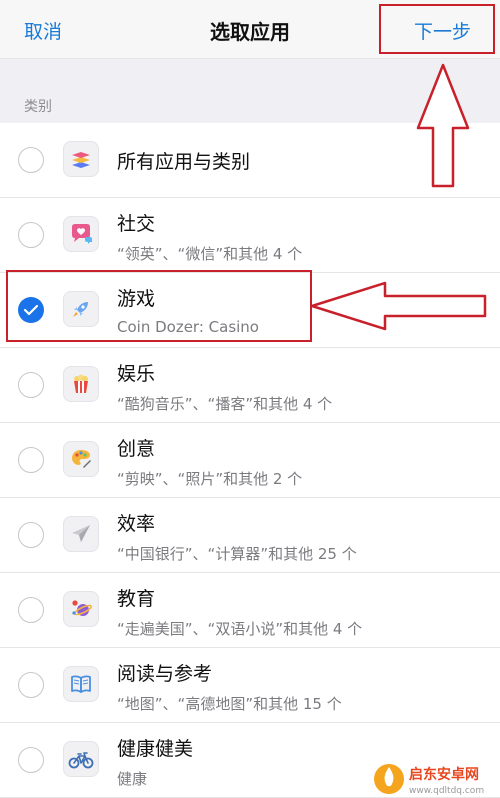  Describe the element at coordinates (443, 125) in the screenshot. I see `annotation-arrow-up` at that location.